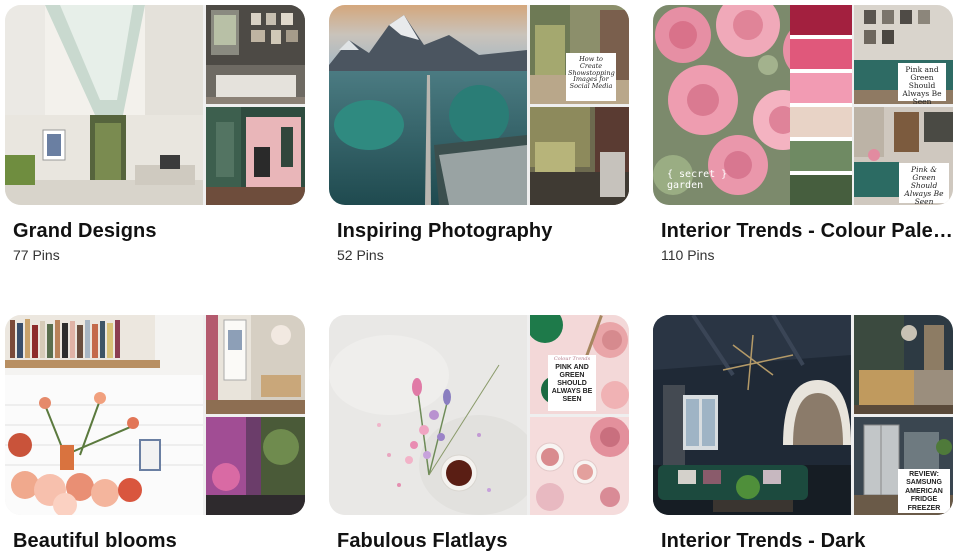 Image resolution: width=961 pixels, height=557 pixels. What do you see at coordinates (924, 491) in the screenshot?
I see `fridge-review-card: REVIEW: SAMSUNG AMERICAN FRIDGE FREEZER` at bounding box center [924, 491].